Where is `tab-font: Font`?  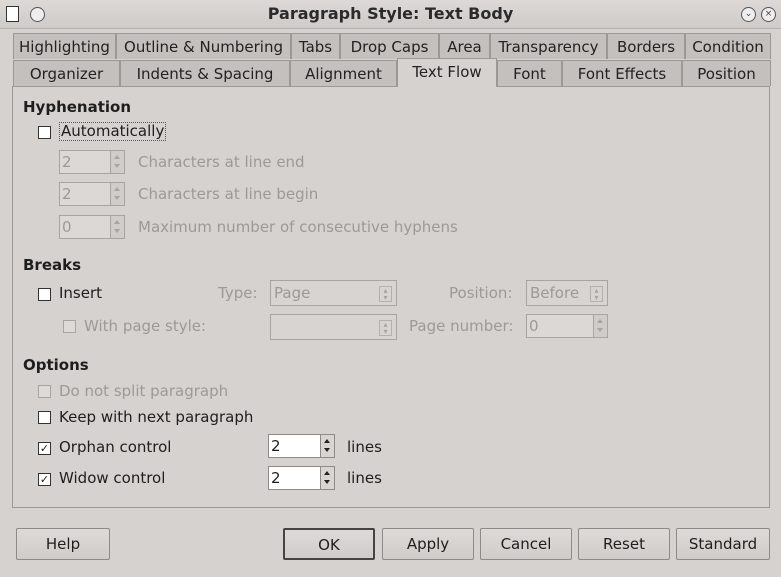
tab-font: Font is located at coordinates (529, 73).